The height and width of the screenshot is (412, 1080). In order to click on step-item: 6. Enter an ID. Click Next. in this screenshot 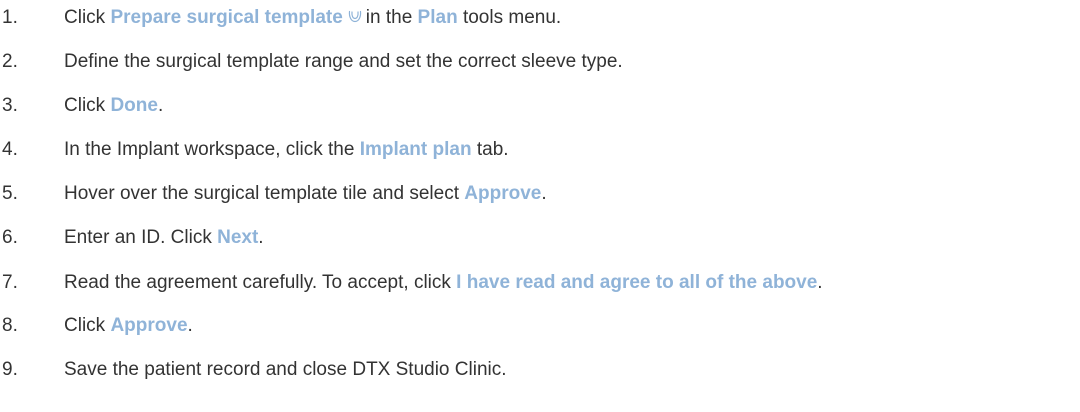, I will do `click(132, 238)`.